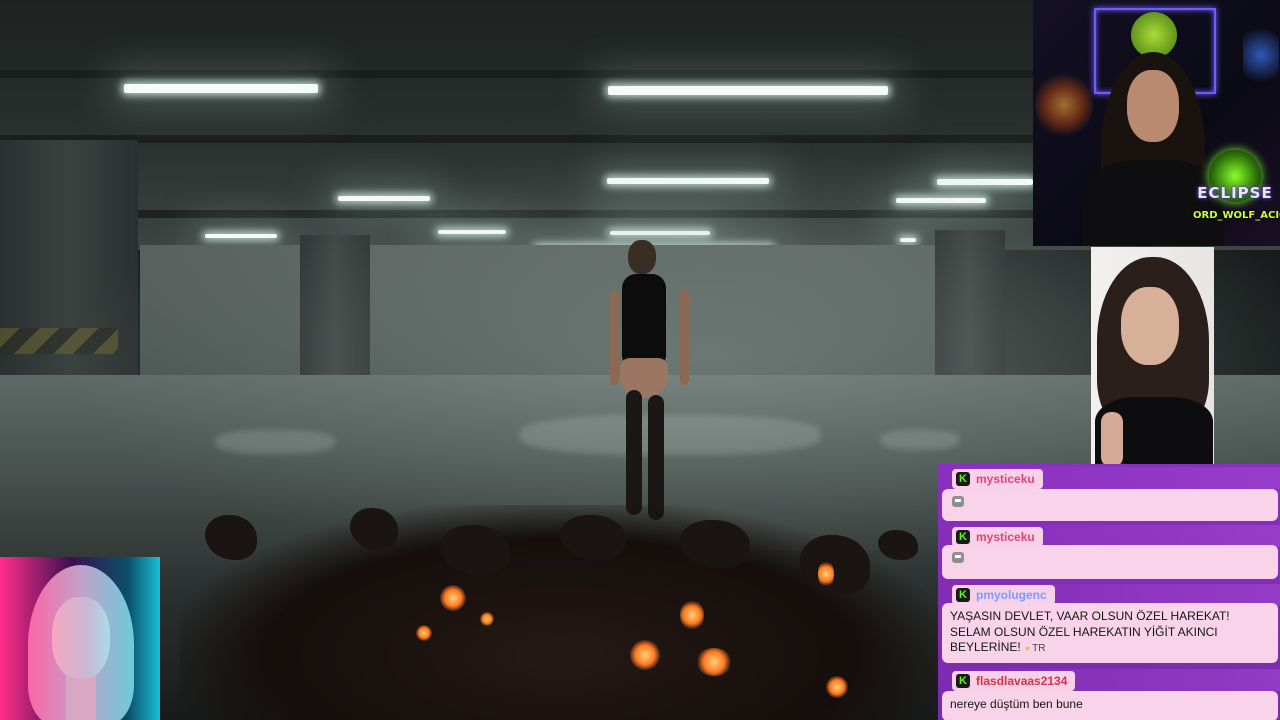 This screenshot has height=720, width=1280. I want to click on neon-sign-blue, so click(1261, 55).